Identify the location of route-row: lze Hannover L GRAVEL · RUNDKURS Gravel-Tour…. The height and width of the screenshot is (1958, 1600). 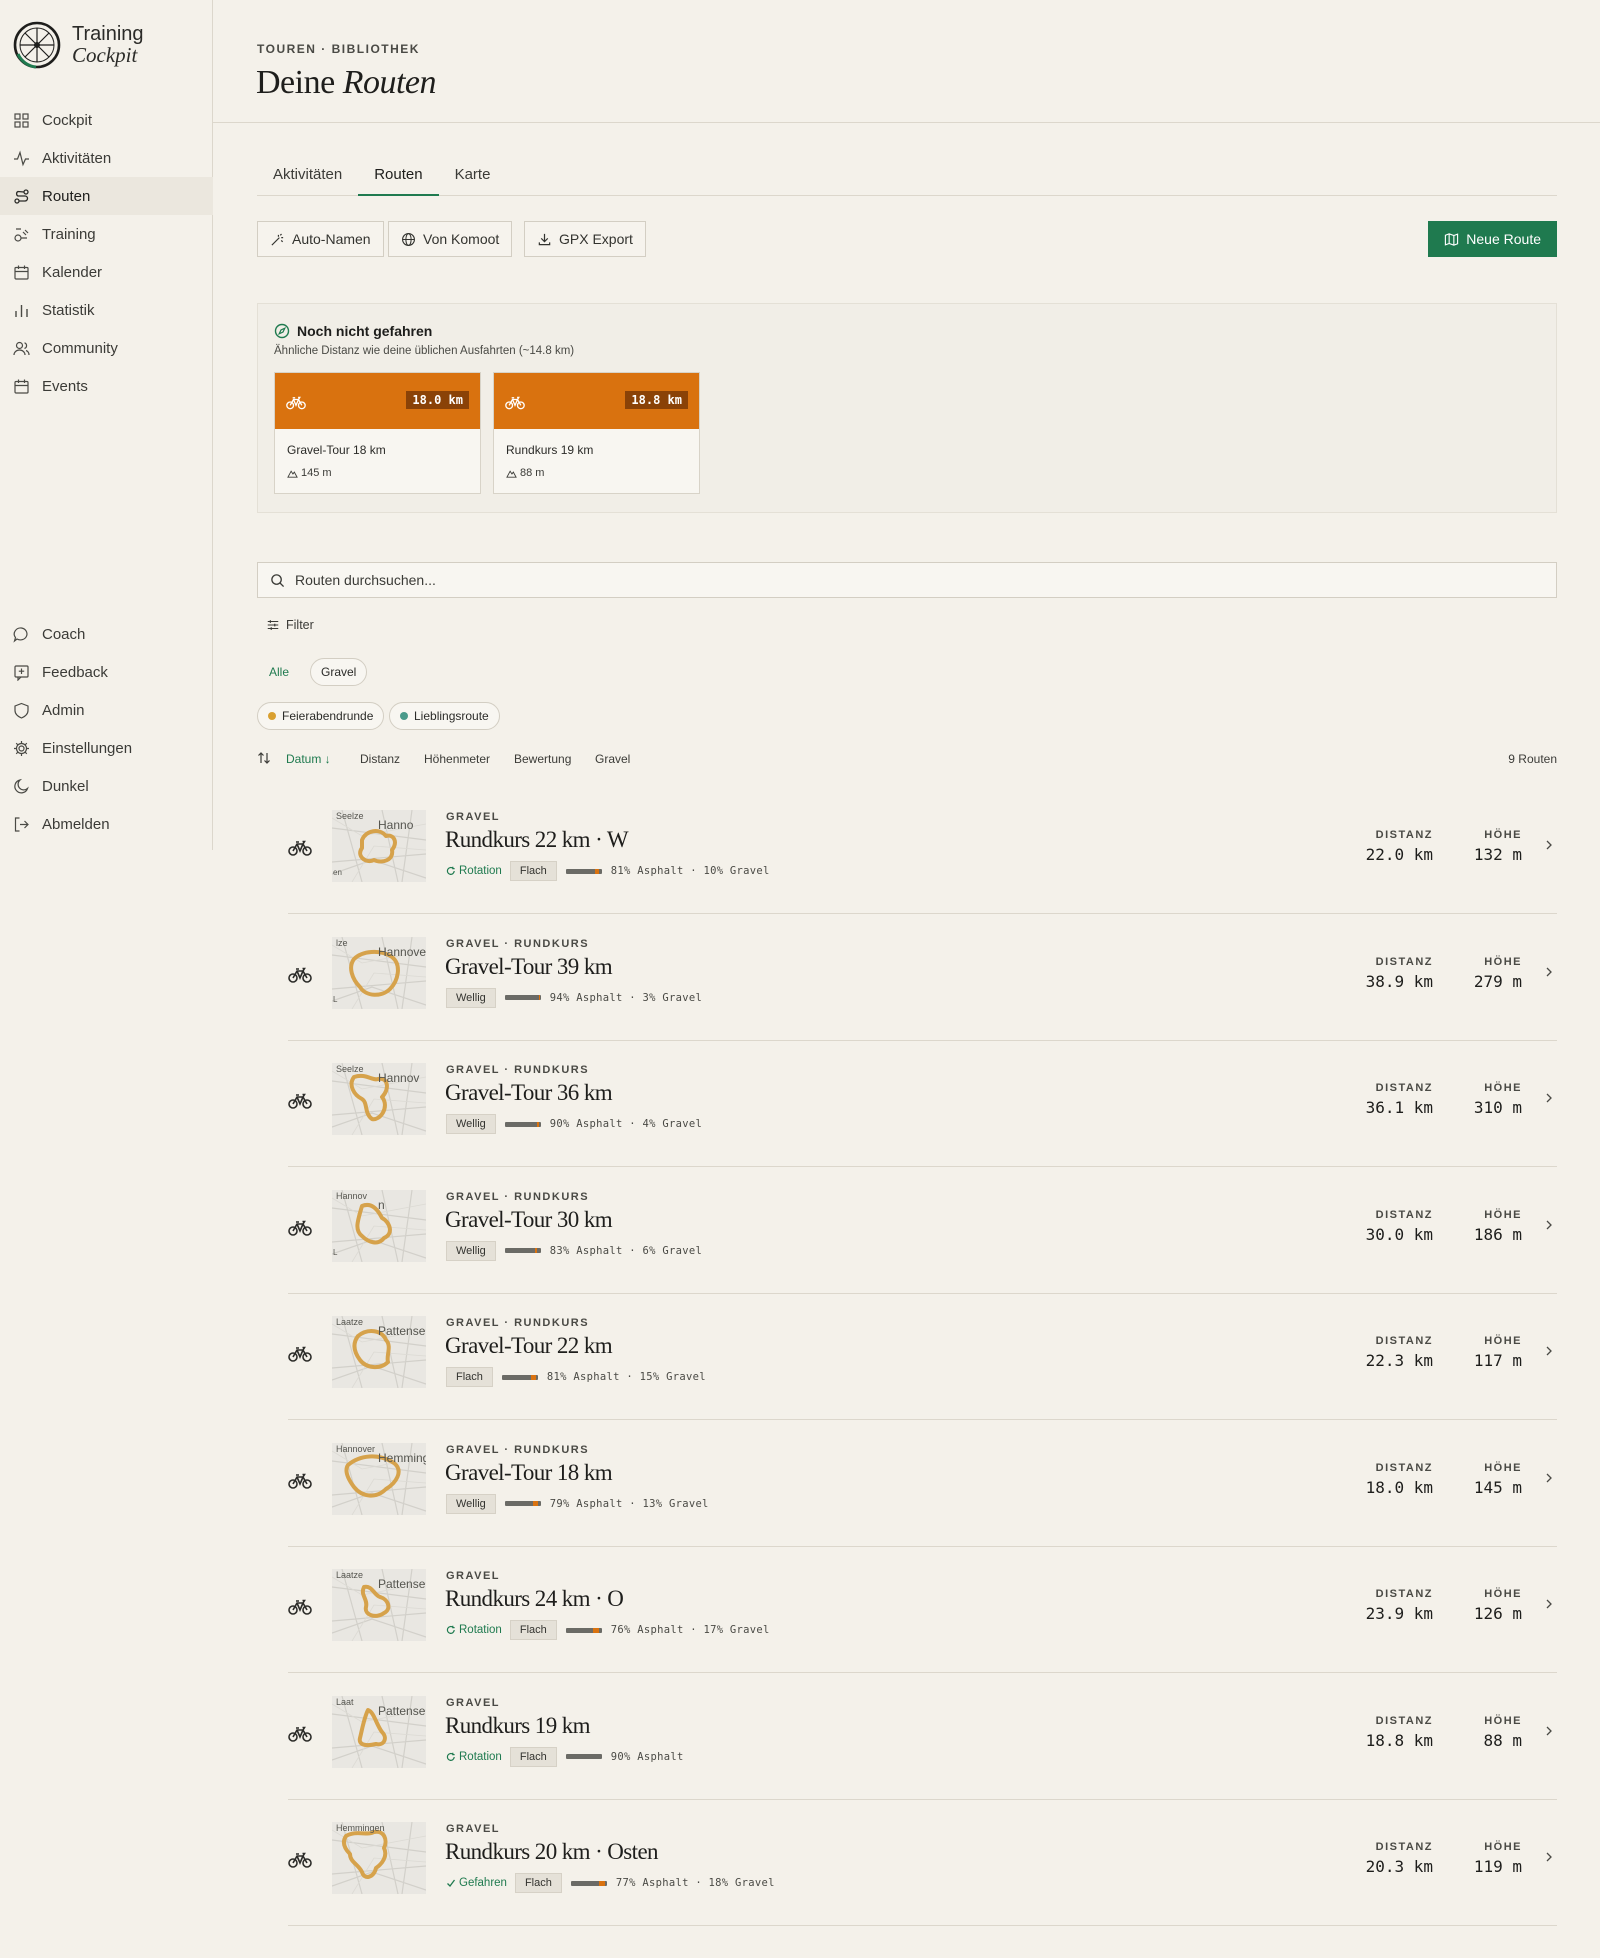
(922, 977).